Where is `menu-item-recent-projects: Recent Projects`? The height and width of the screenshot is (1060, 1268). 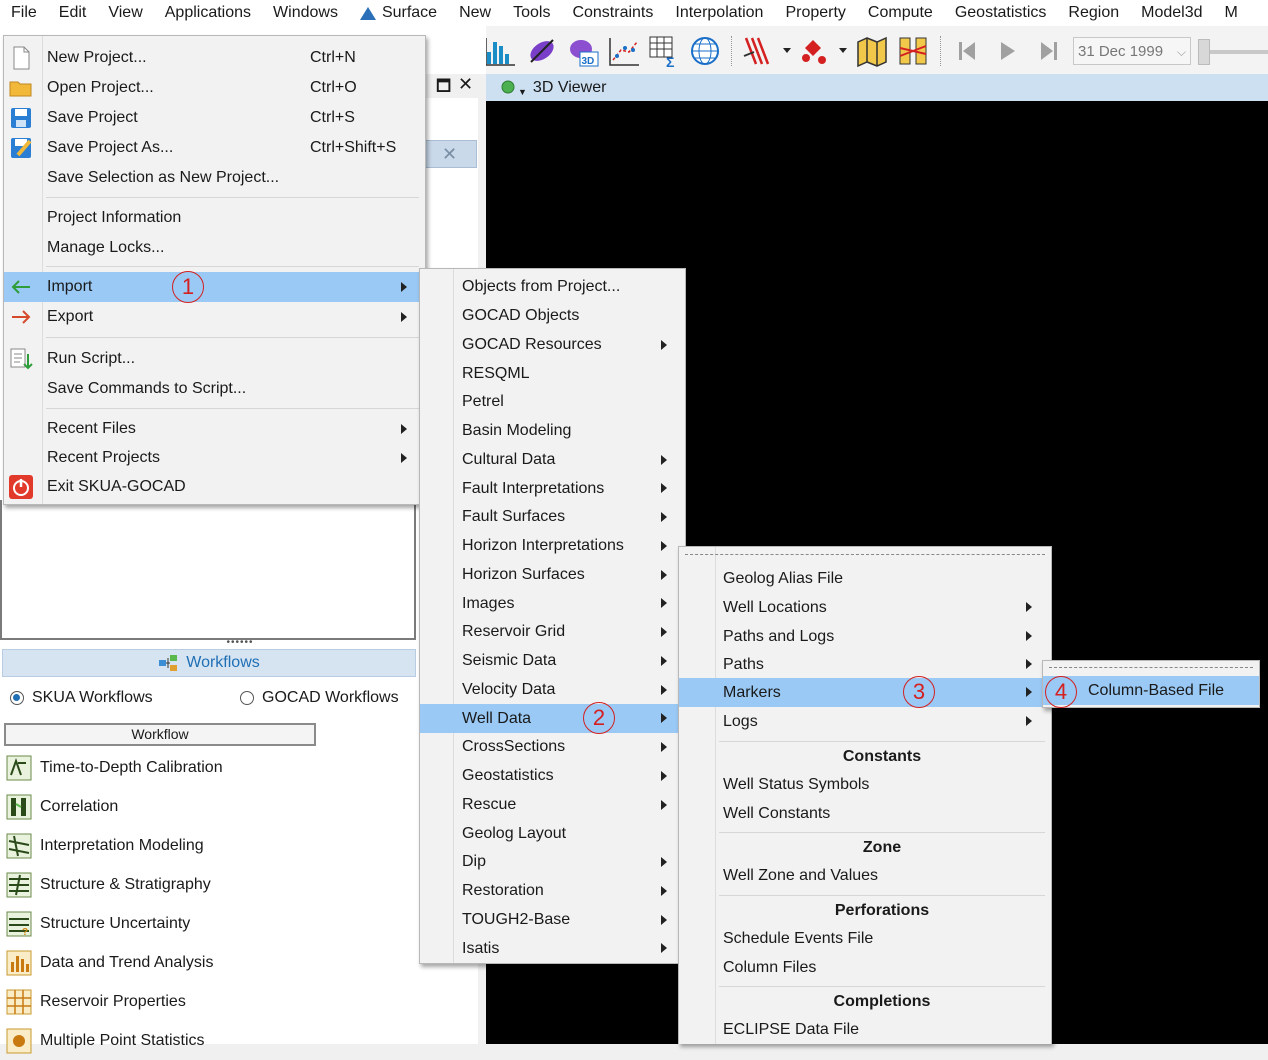 menu-item-recent-projects: Recent Projects is located at coordinates (214, 458).